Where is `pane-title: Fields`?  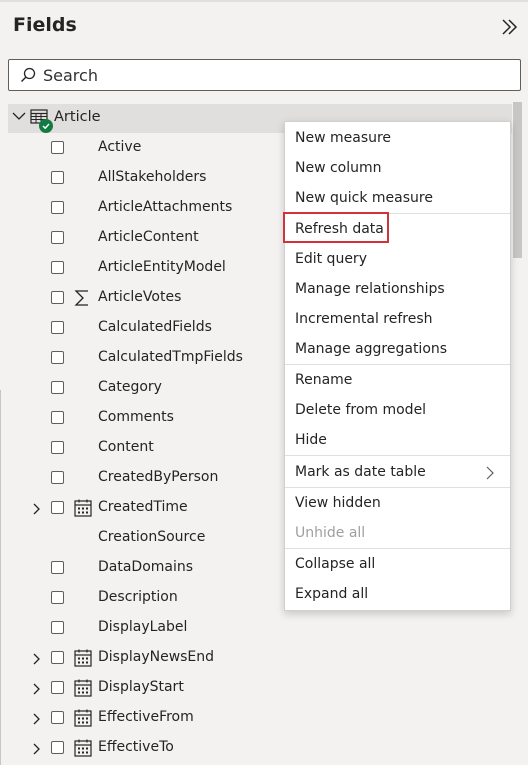
pane-title: Fields is located at coordinates (45, 25).